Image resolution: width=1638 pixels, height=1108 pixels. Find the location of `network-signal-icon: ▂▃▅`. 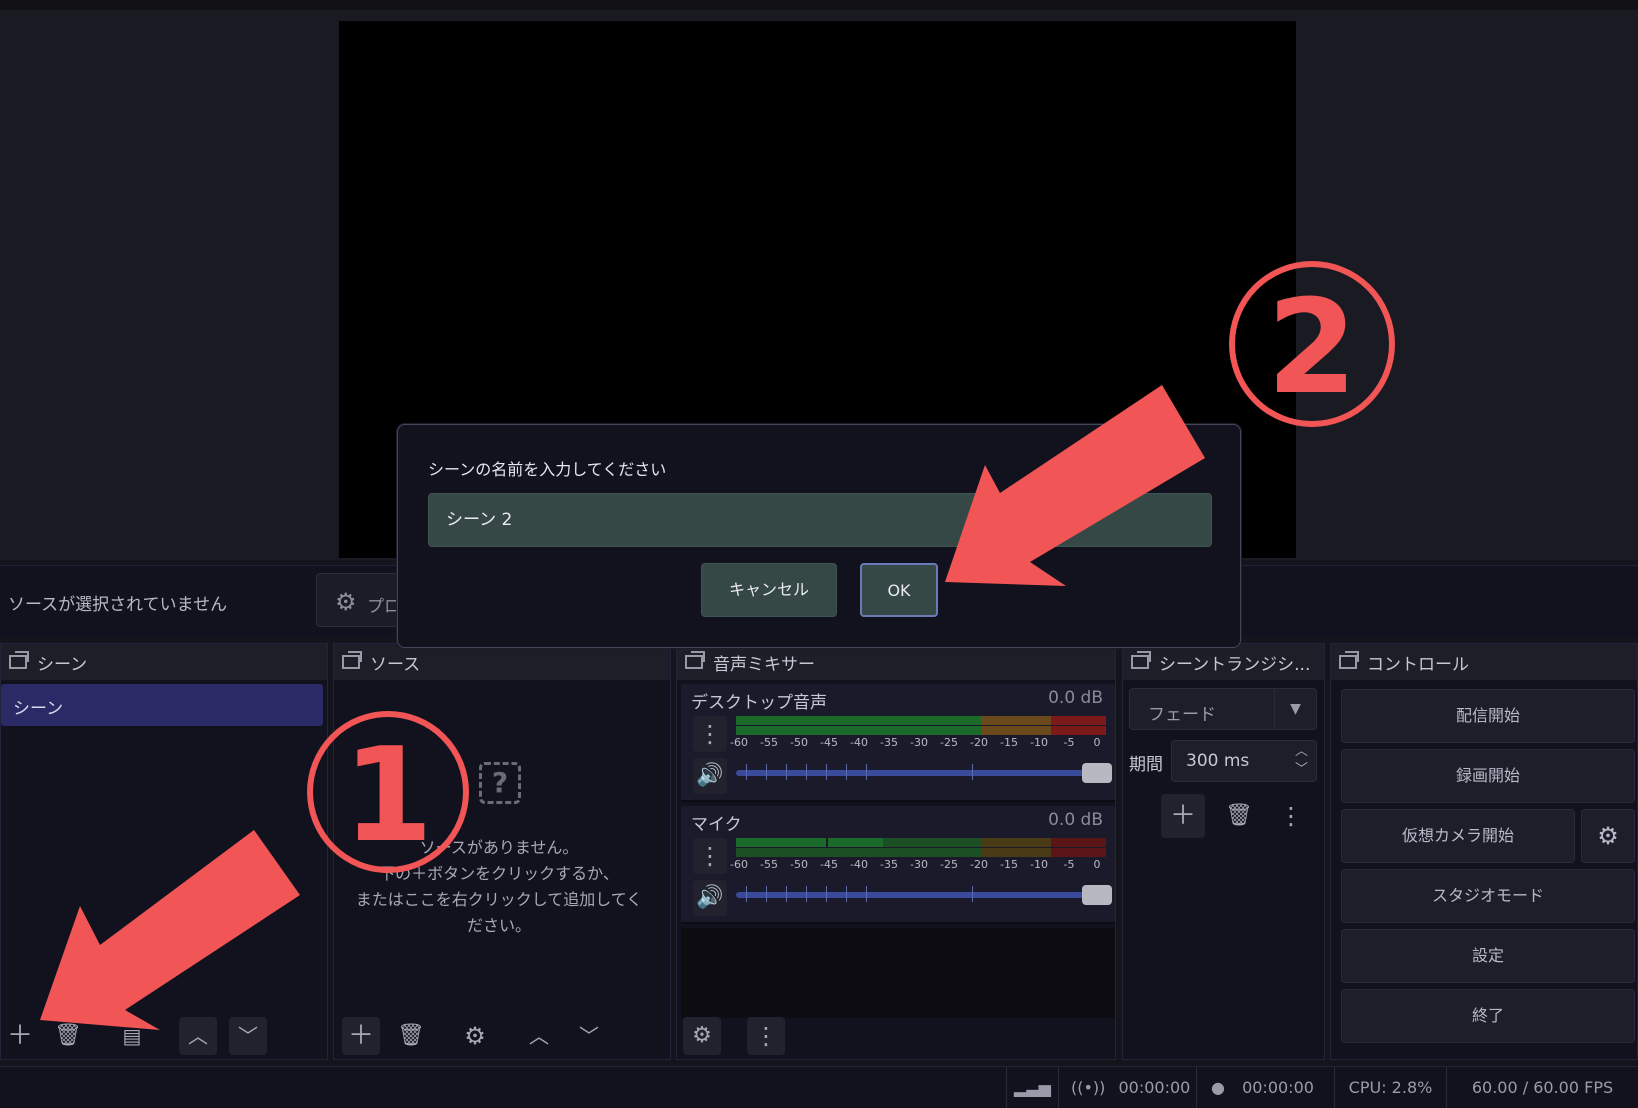

network-signal-icon: ▂▃▅ is located at coordinates (1032, 1087).